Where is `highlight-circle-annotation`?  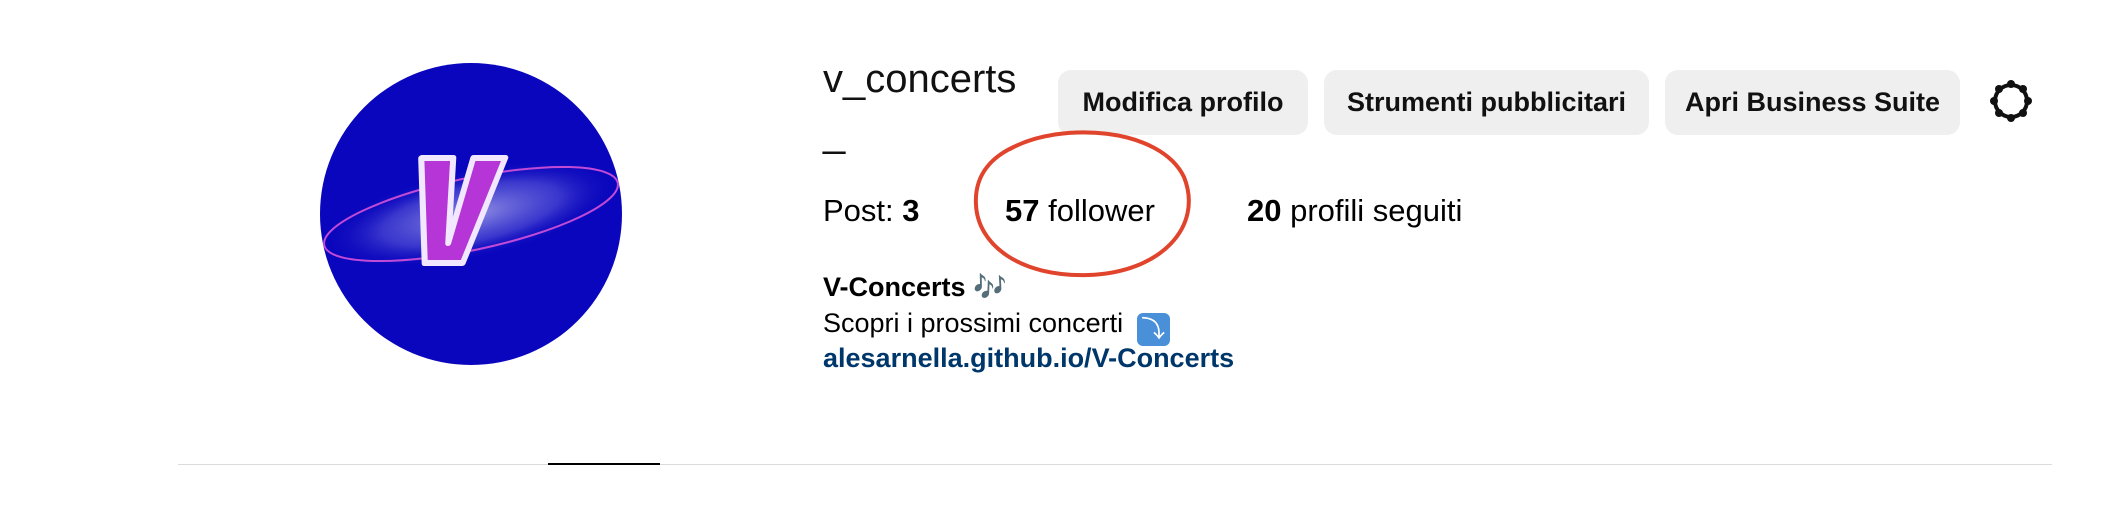 highlight-circle-annotation is located at coordinates (1082, 204).